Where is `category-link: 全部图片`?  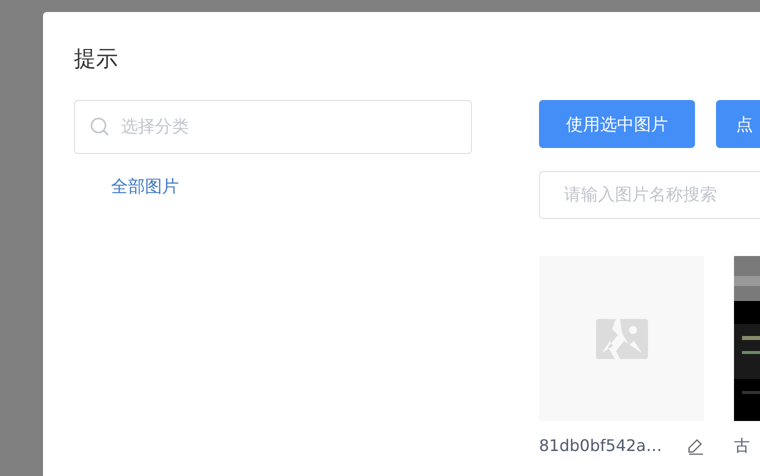
category-link: 全部图片 is located at coordinates (291, 186).